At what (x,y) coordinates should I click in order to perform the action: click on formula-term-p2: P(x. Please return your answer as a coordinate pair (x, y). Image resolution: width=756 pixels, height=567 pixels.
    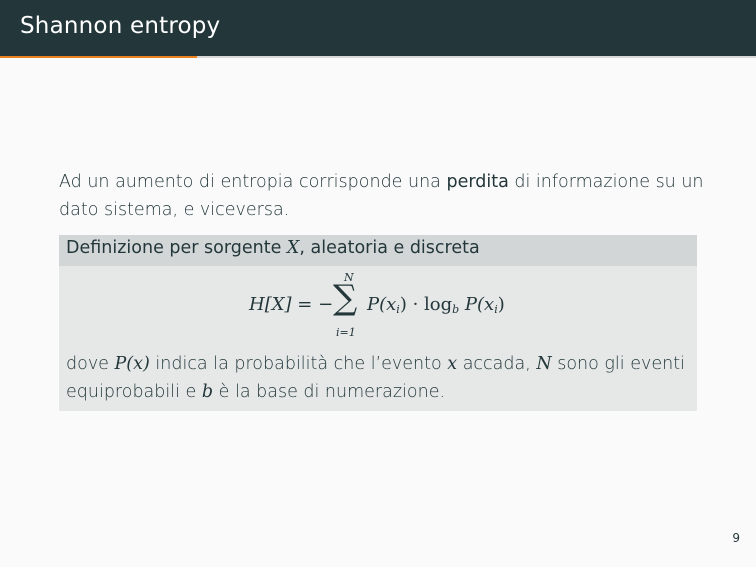
    Looking at the image, I should click on (477, 304).